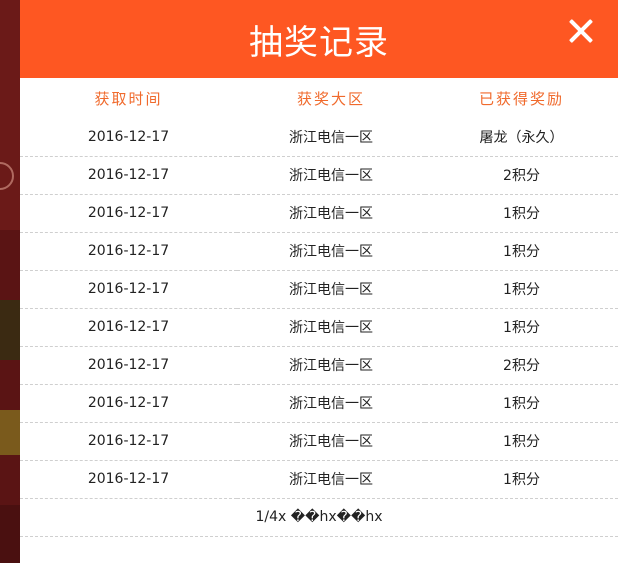  What do you see at coordinates (10, 281) in the screenshot?
I see `background-page` at bounding box center [10, 281].